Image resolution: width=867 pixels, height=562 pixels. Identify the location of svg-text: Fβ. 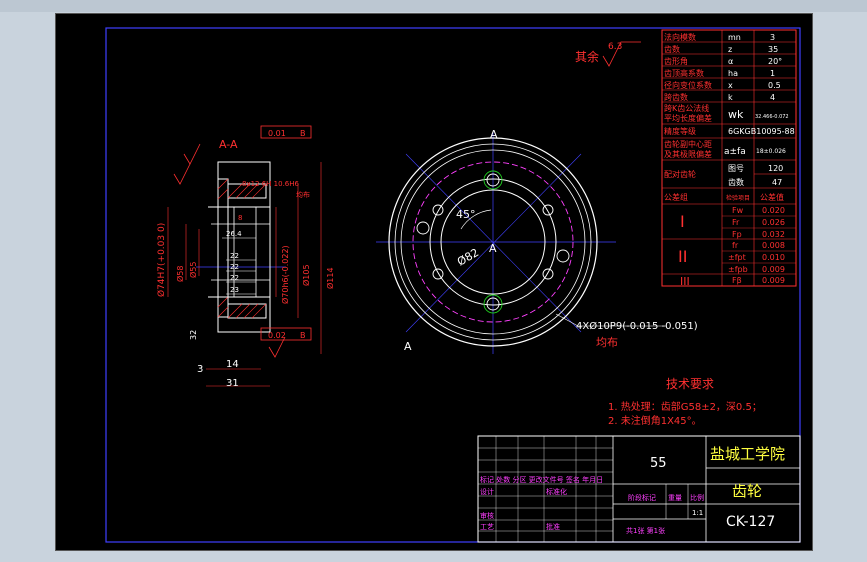
(737, 280).